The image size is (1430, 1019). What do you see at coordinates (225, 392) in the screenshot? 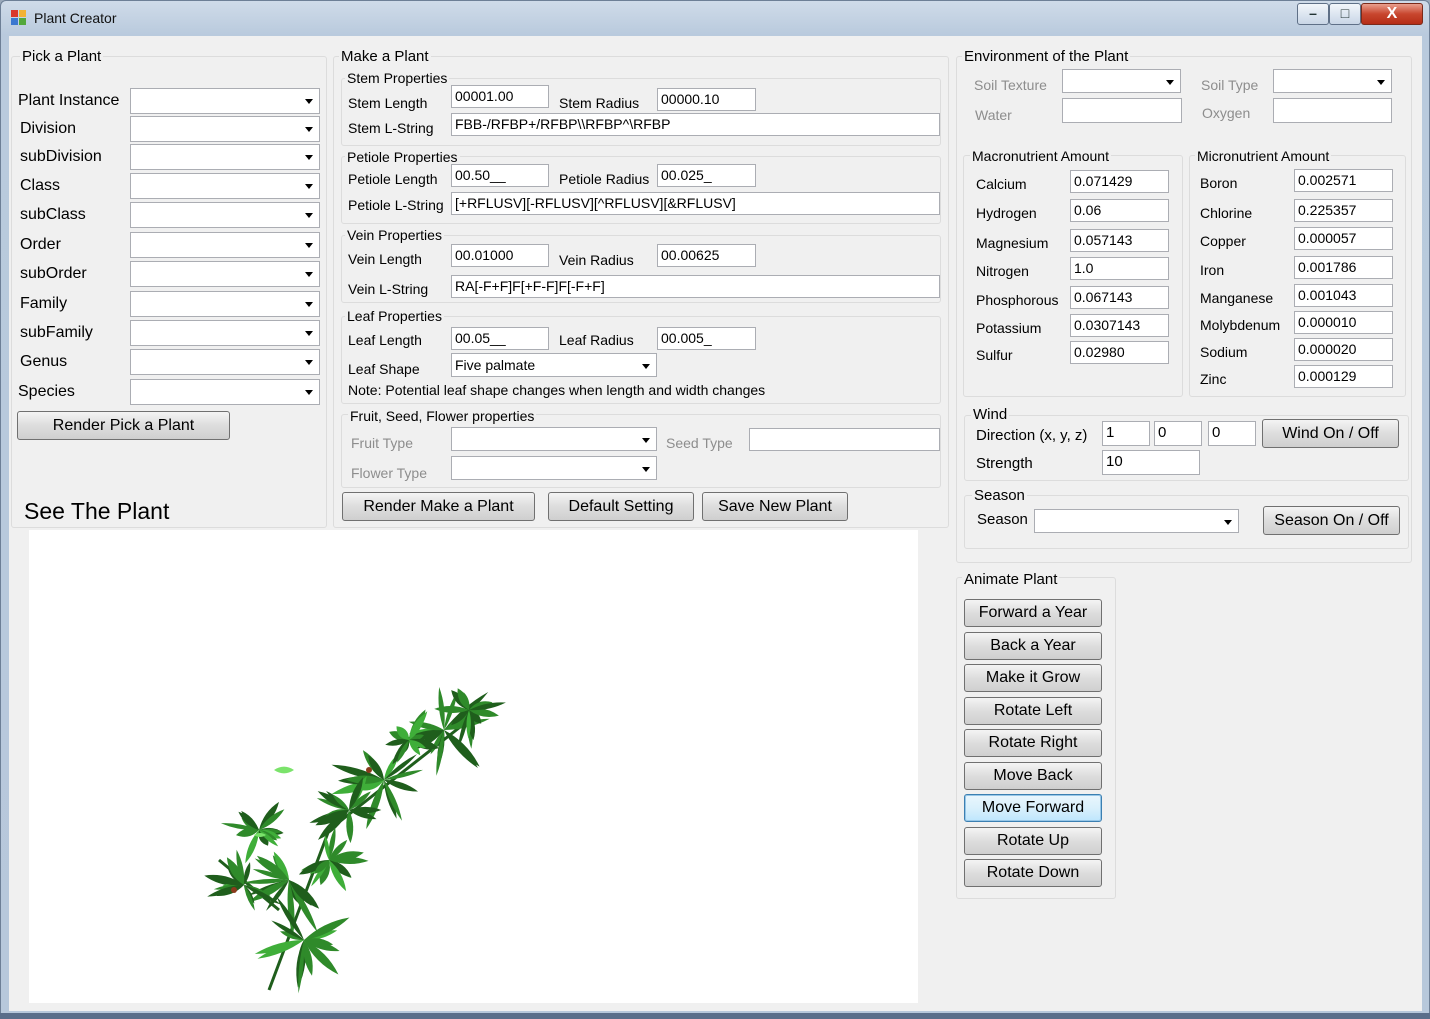
I see `species-dropdown` at bounding box center [225, 392].